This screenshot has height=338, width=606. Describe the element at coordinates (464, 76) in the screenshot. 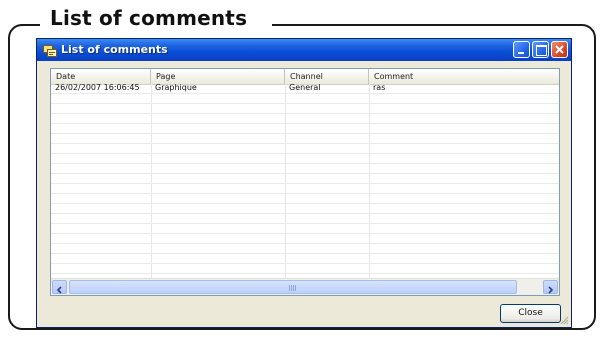

I see `column-header-comment: Comment` at that location.